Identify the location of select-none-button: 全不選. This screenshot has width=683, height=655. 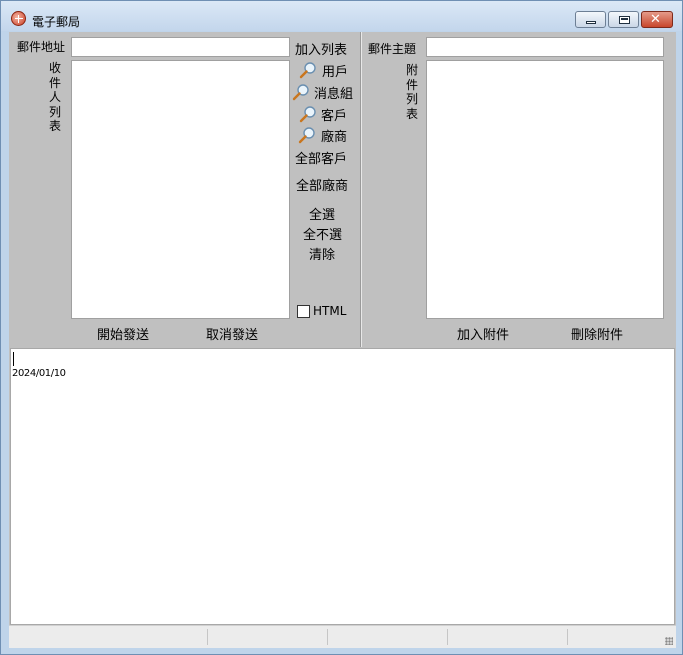
(322, 233).